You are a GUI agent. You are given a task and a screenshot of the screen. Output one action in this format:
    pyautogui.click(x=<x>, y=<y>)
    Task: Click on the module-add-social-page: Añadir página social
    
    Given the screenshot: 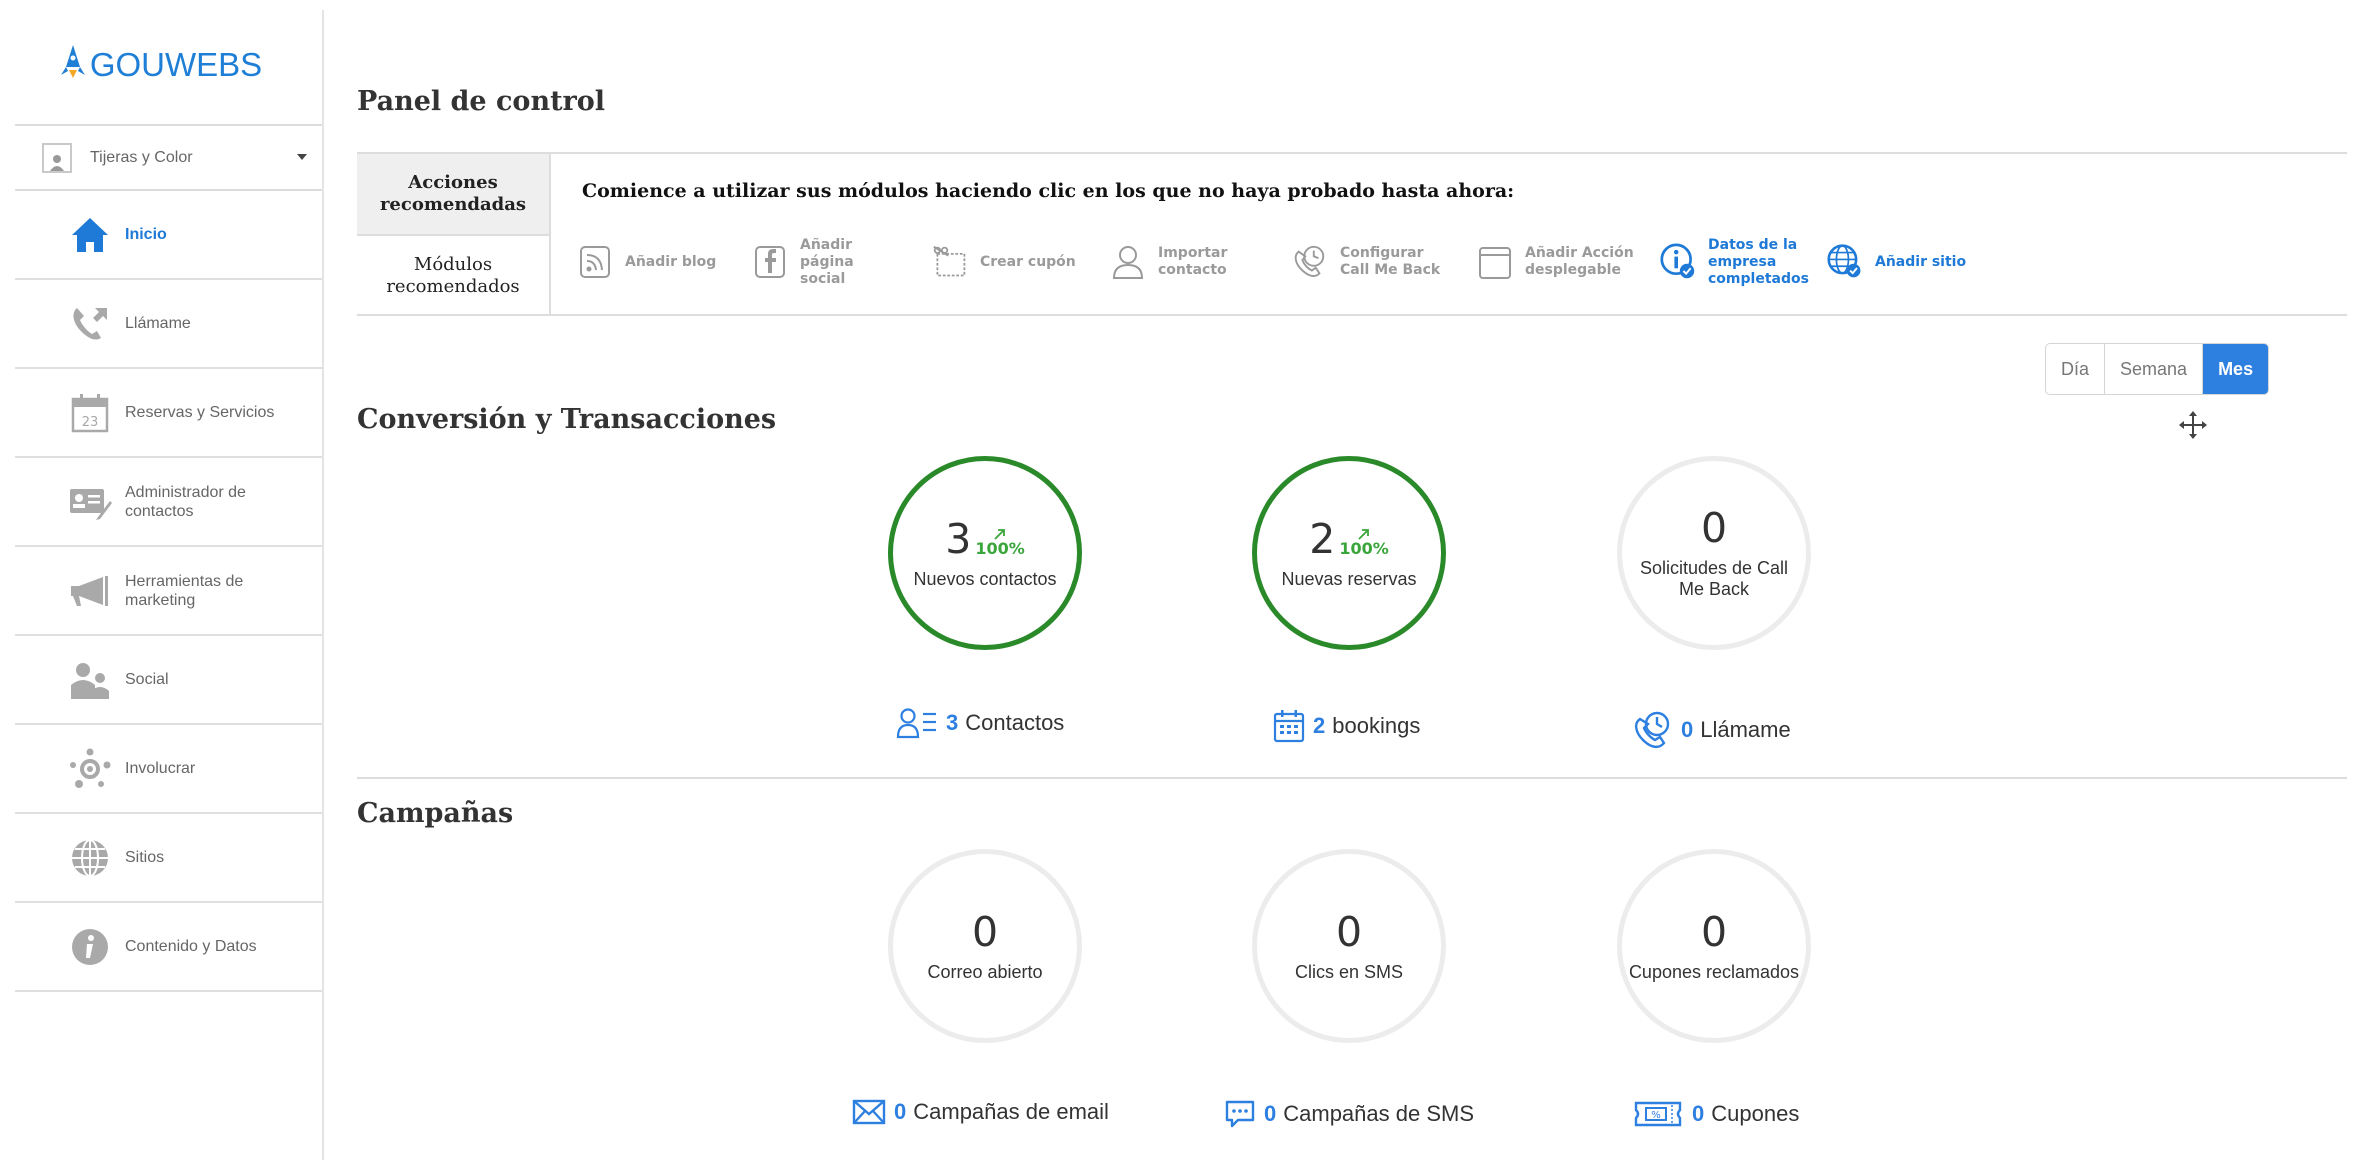 What is the action you would take?
    pyautogui.click(x=806, y=262)
    